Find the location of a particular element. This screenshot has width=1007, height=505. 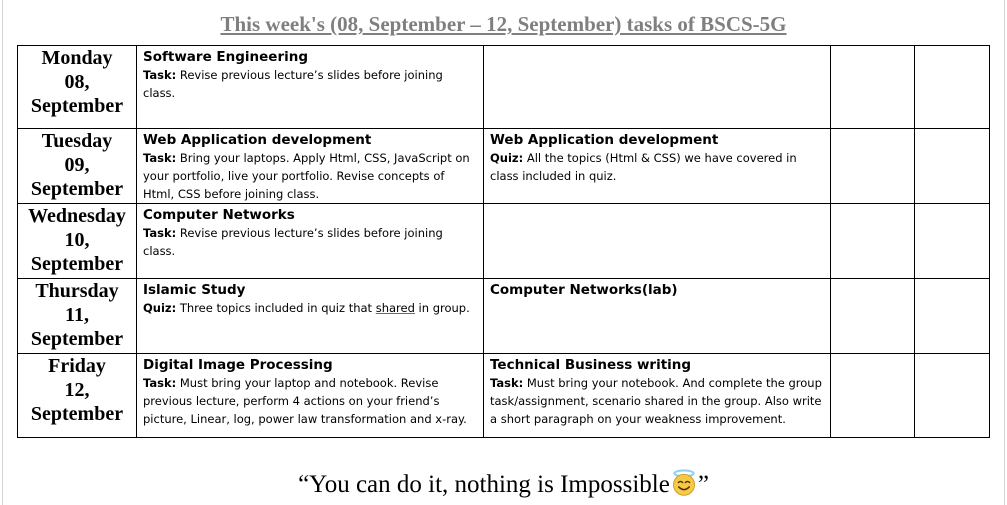

day-name: Monday is located at coordinates (77, 58).